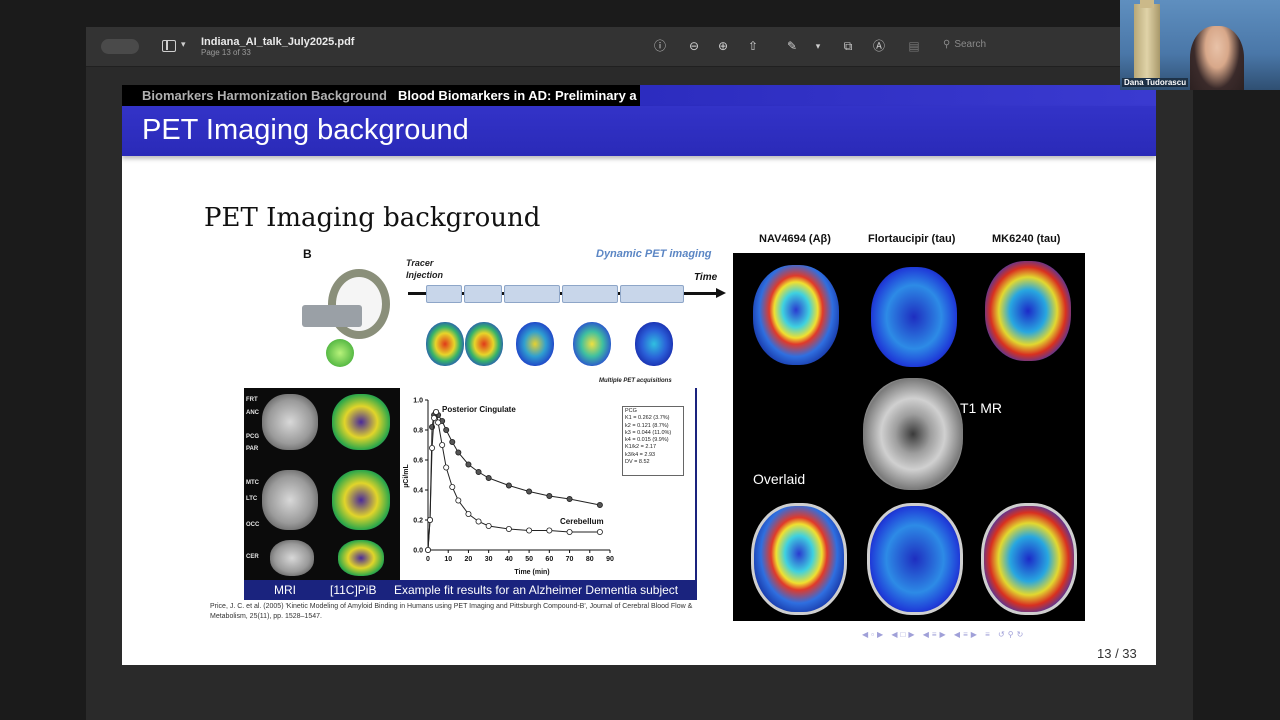  Describe the element at coordinates (660, 46) in the screenshot. I see `info-icon: ⓘ` at that location.